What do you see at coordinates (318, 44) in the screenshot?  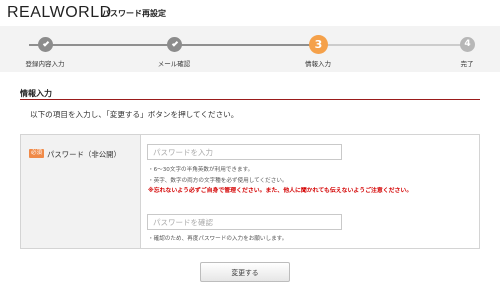 I see `step-3-number: 3` at bounding box center [318, 44].